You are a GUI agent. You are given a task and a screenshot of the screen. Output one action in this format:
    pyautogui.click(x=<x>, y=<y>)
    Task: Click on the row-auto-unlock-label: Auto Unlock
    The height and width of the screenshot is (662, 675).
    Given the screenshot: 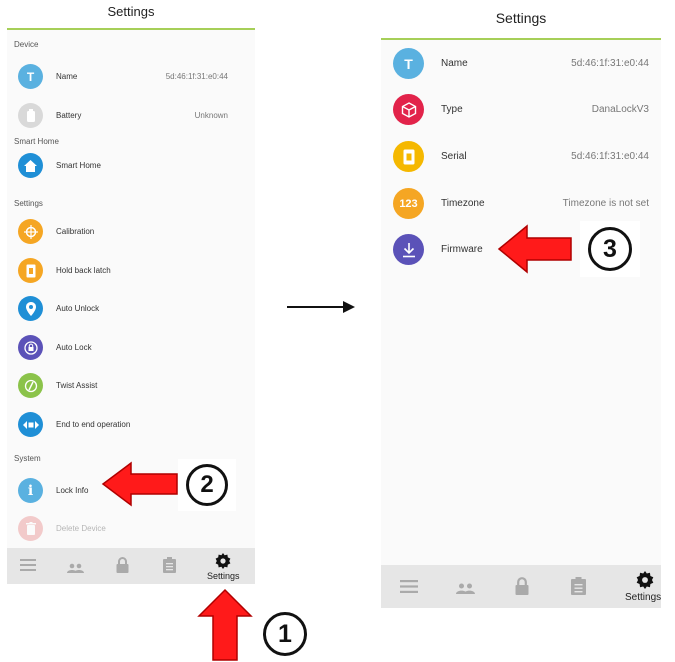 What is the action you would take?
    pyautogui.click(x=78, y=308)
    